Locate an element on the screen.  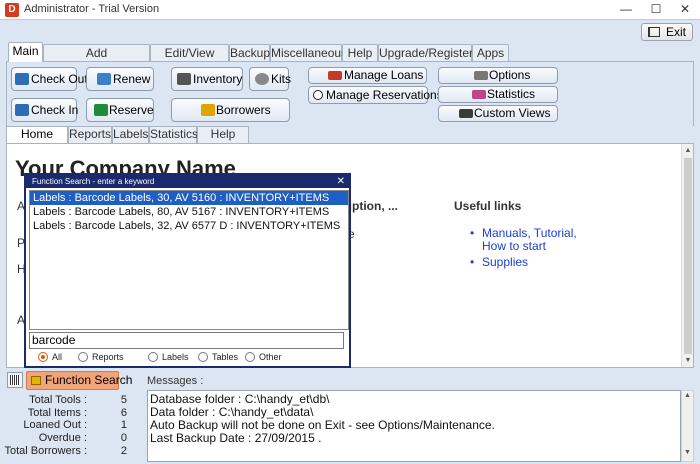
filter-label: Other is located at coordinates (270, 357).